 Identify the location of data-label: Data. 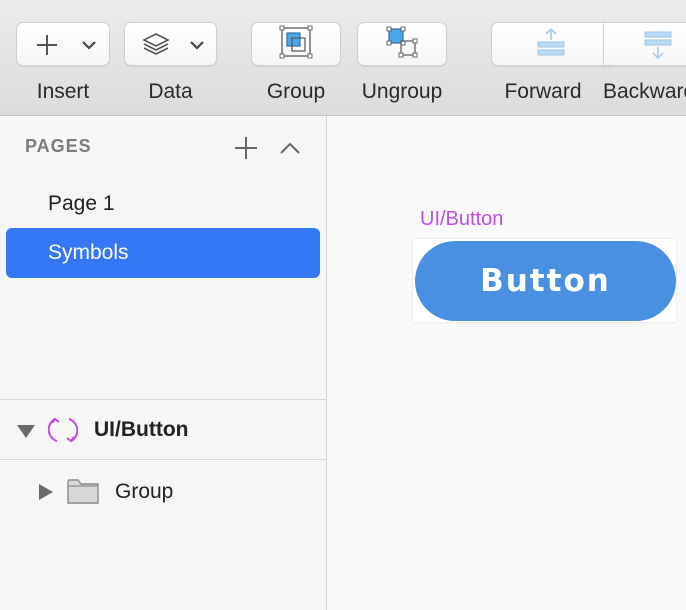
(170, 91).